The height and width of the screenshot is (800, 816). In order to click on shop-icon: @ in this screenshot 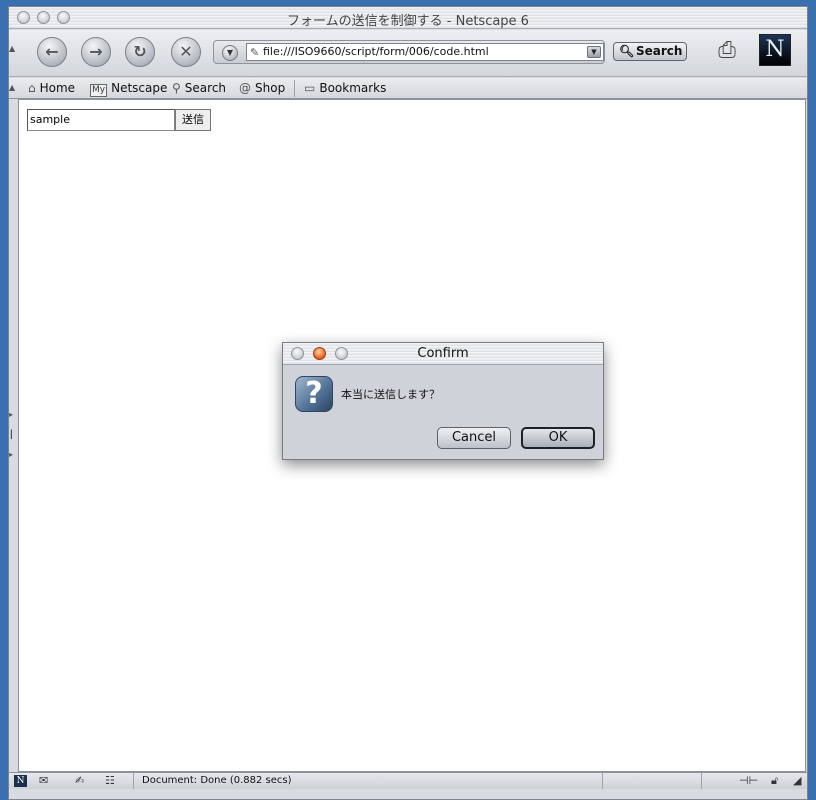, I will do `click(245, 88)`.